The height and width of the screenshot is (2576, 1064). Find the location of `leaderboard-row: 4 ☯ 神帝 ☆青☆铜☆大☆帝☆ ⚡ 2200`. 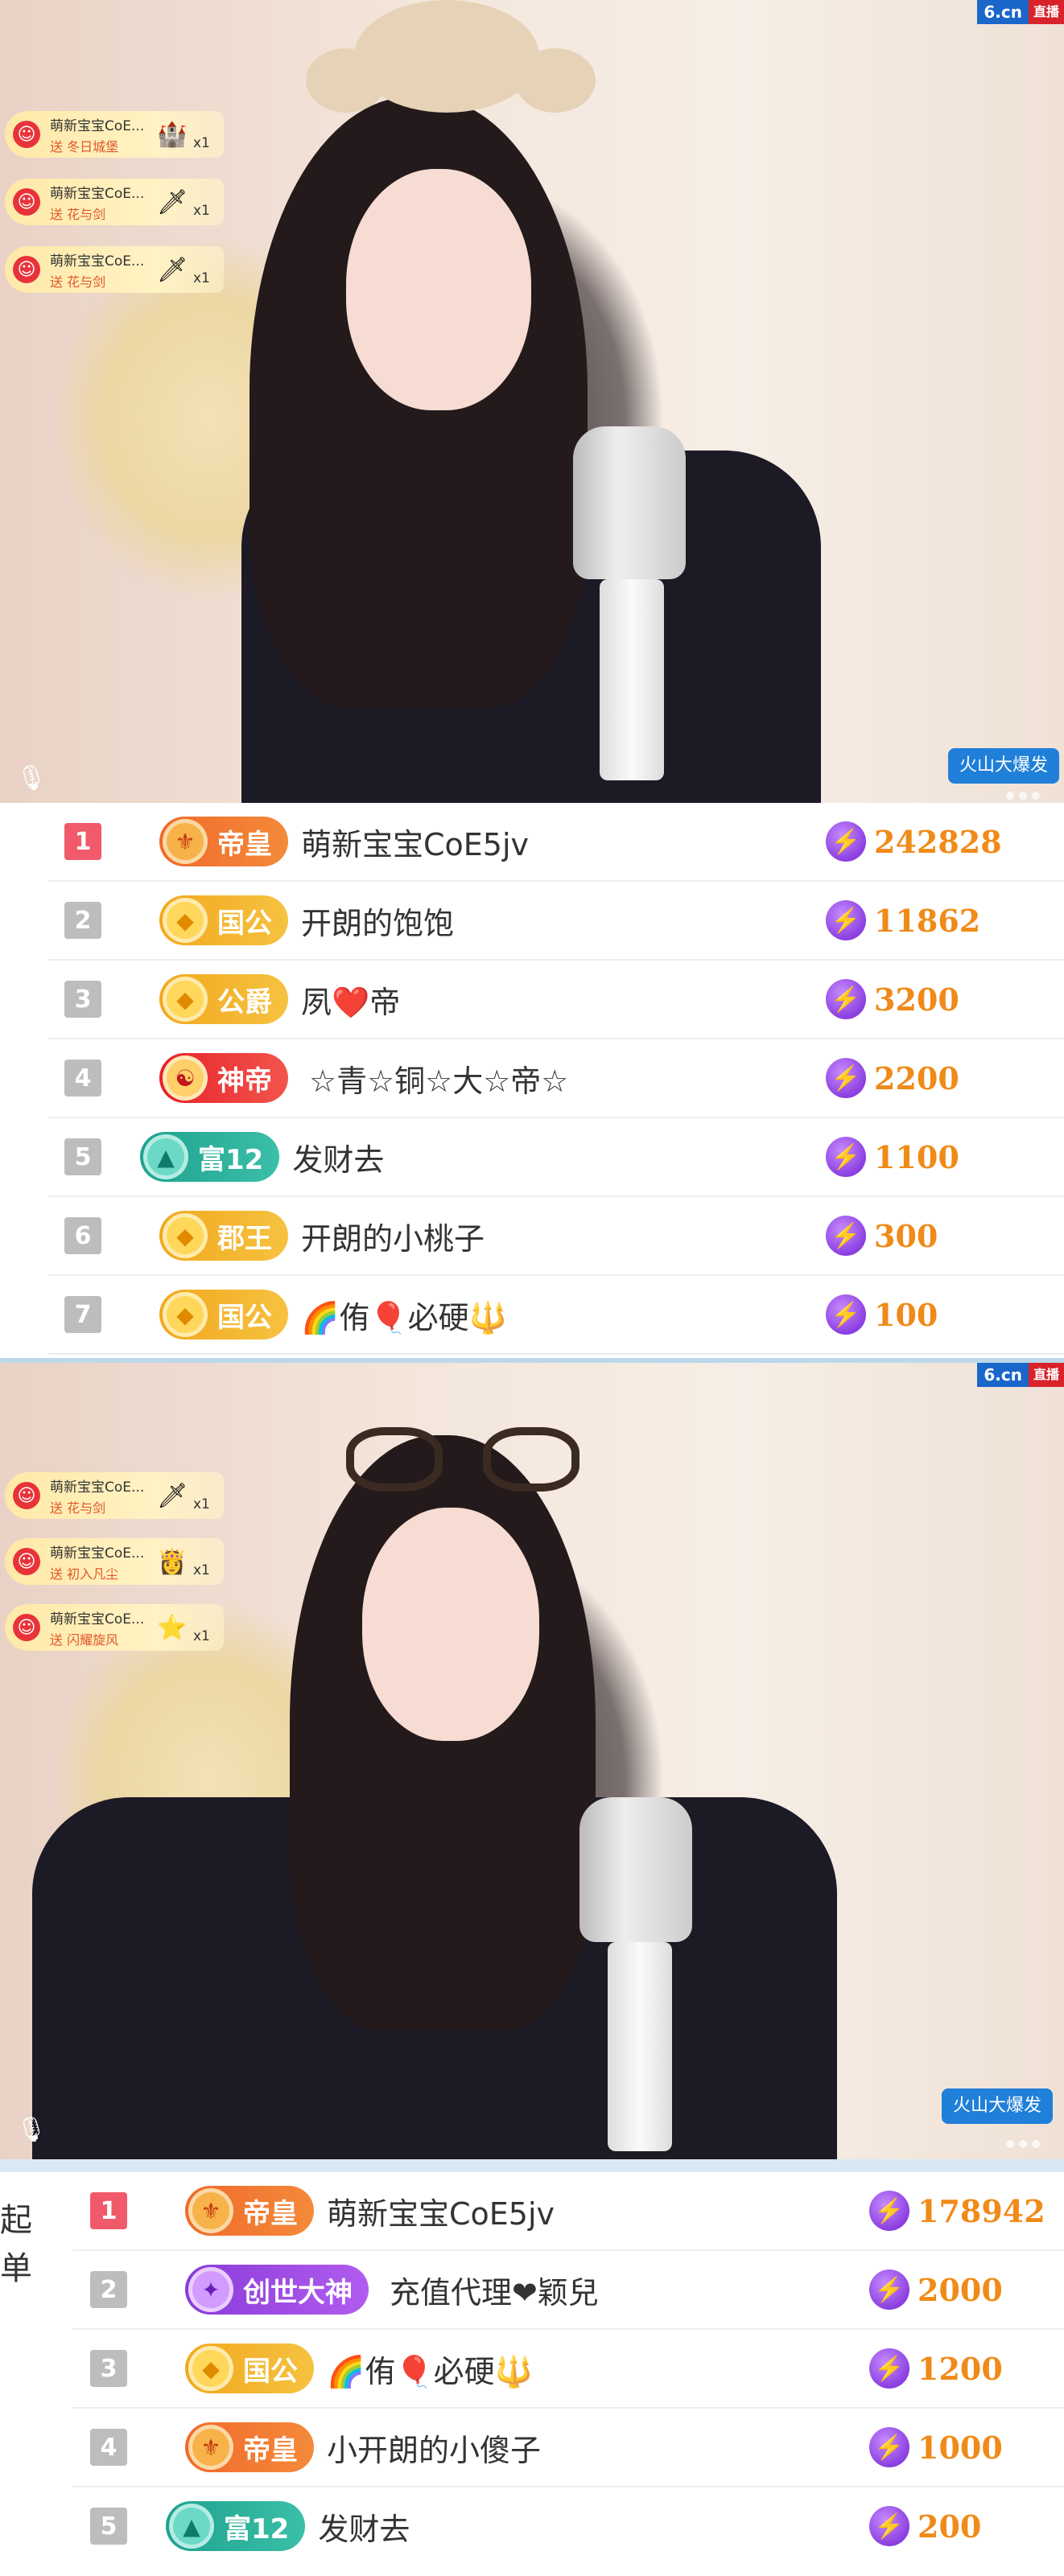

leaderboard-row: 4 ☯ 神帝 ☆青☆铜☆大☆帝☆ ⚡ 2200 is located at coordinates (556, 1078).